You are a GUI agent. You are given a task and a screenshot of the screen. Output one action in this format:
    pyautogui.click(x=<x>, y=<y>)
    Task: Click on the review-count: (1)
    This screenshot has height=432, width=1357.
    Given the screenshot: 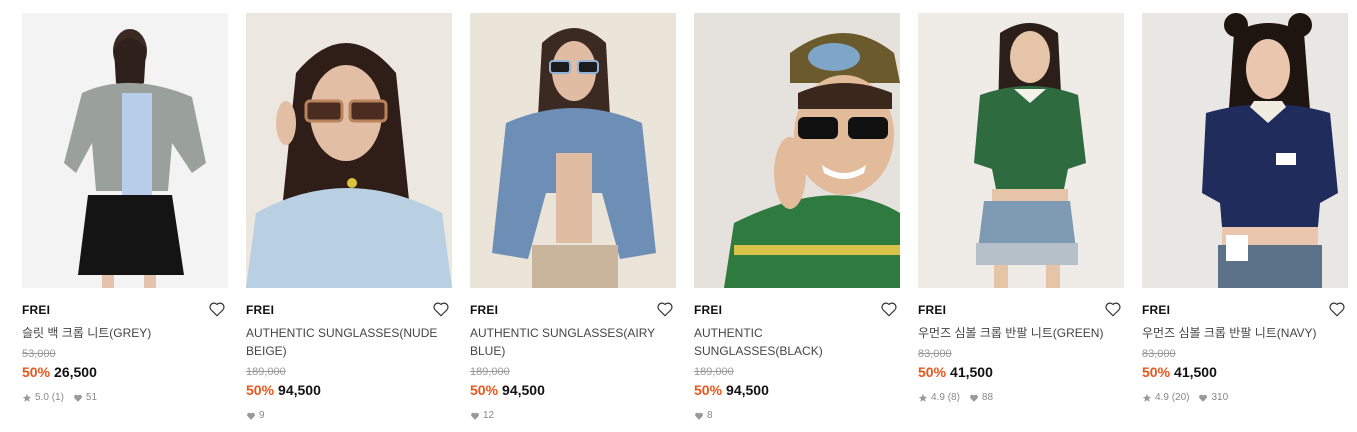 What is the action you would take?
    pyautogui.click(x=57, y=397)
    